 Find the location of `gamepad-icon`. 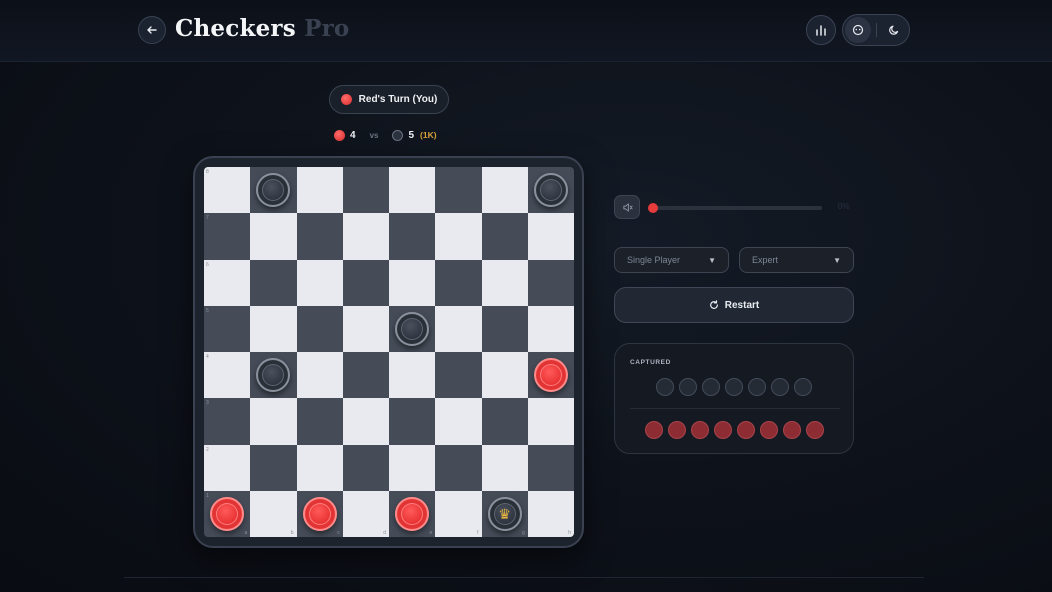

gamepad-icon is located at coordinates (858, 30).